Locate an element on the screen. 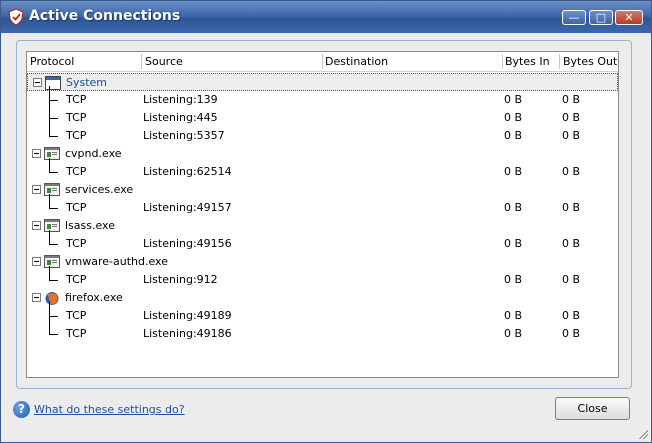 The width and height of the screenshot is (652, 443). maximize-button: □ is located at coordinates (601, 17).